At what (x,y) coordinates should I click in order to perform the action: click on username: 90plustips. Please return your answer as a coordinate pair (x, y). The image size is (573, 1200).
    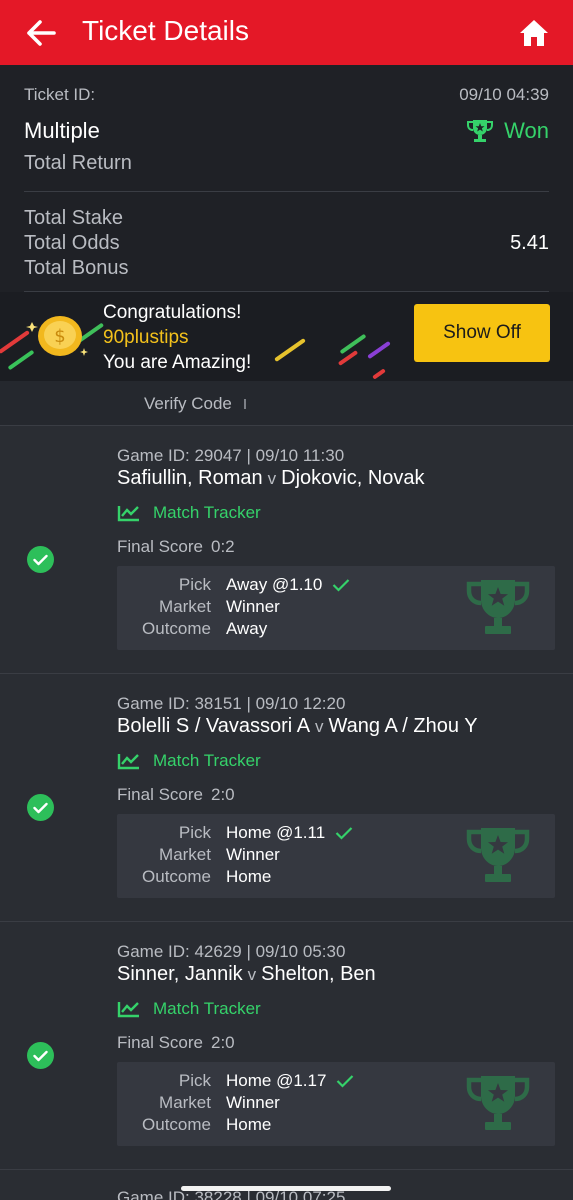
    Looking at the image, I should click on (146, 337).